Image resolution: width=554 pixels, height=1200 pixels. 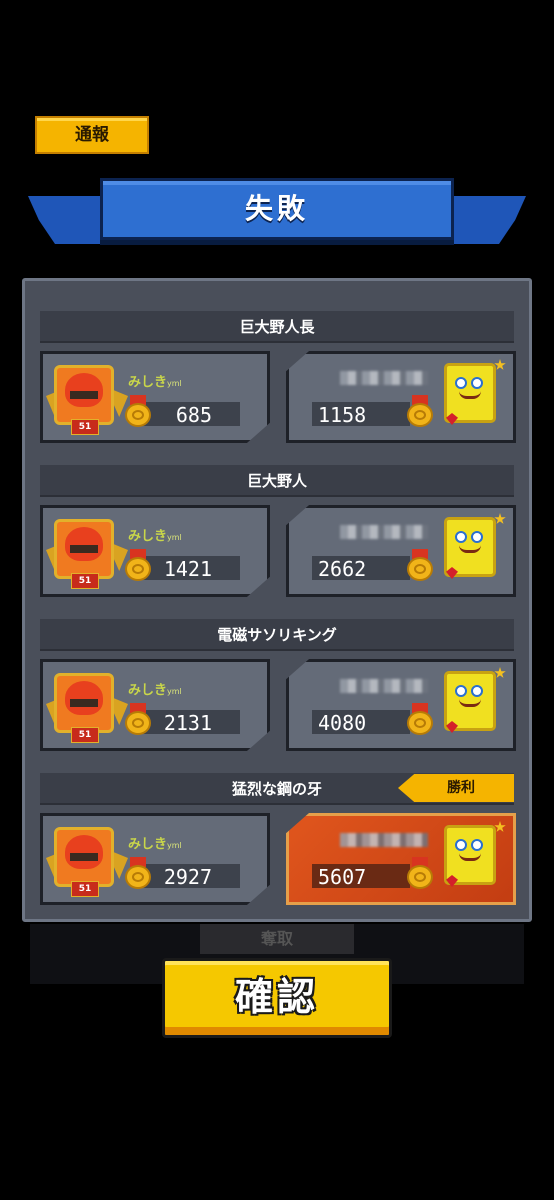 What do you see at coordinates (277, 635) in the screenshot?
I see `round-name: 電磁サソリキング` at bounding box center [277, 635].